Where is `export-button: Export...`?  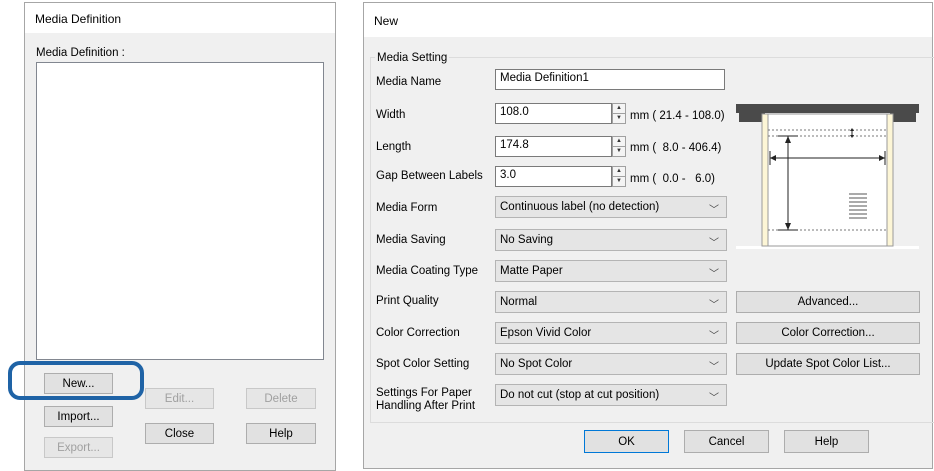
export-button: Export... is located at coordinates (78, 447).